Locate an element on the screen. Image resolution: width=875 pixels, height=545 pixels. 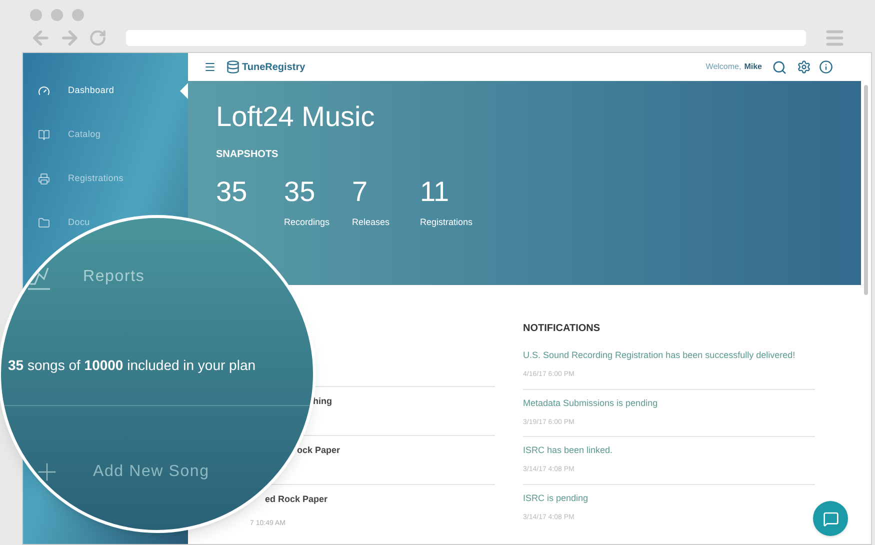
notification-text: ISRC has been linked. is located at coordinates (669, 450).